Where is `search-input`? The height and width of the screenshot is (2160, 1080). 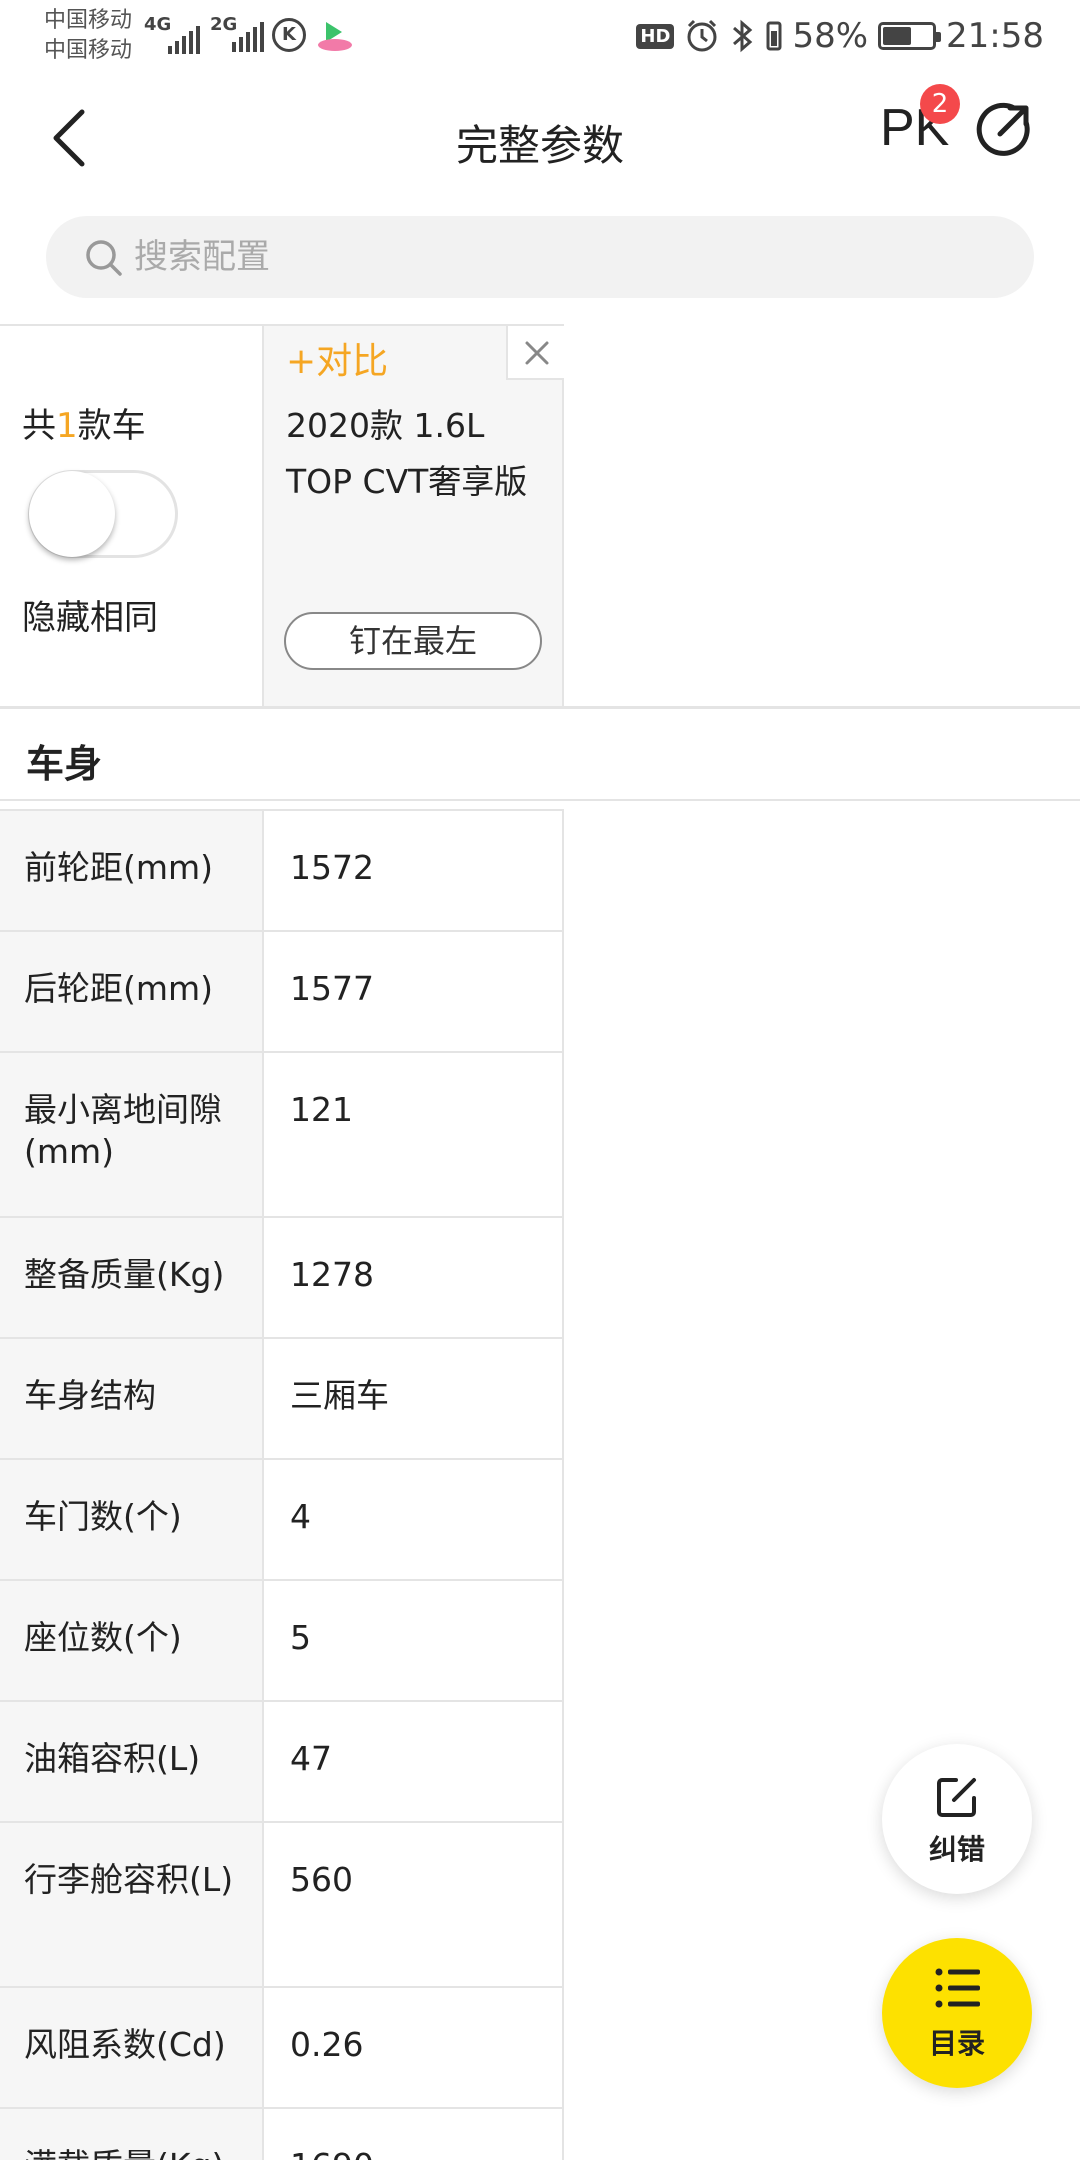 search-input is located at coordinates (564, 257).